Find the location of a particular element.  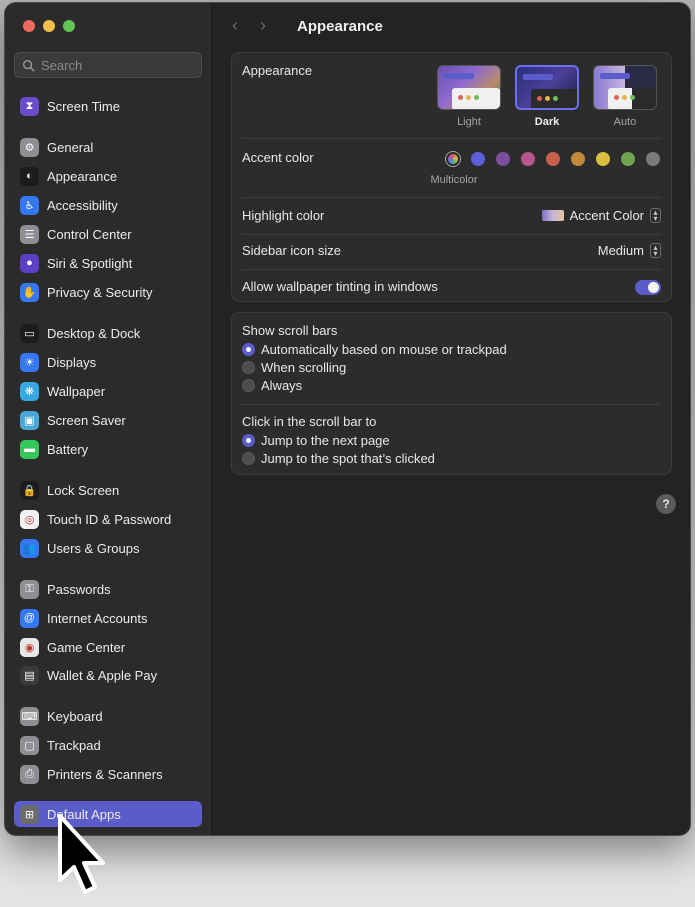

radio-option: Jump to the spot that’s clicked is located at coordinates (338, 458).